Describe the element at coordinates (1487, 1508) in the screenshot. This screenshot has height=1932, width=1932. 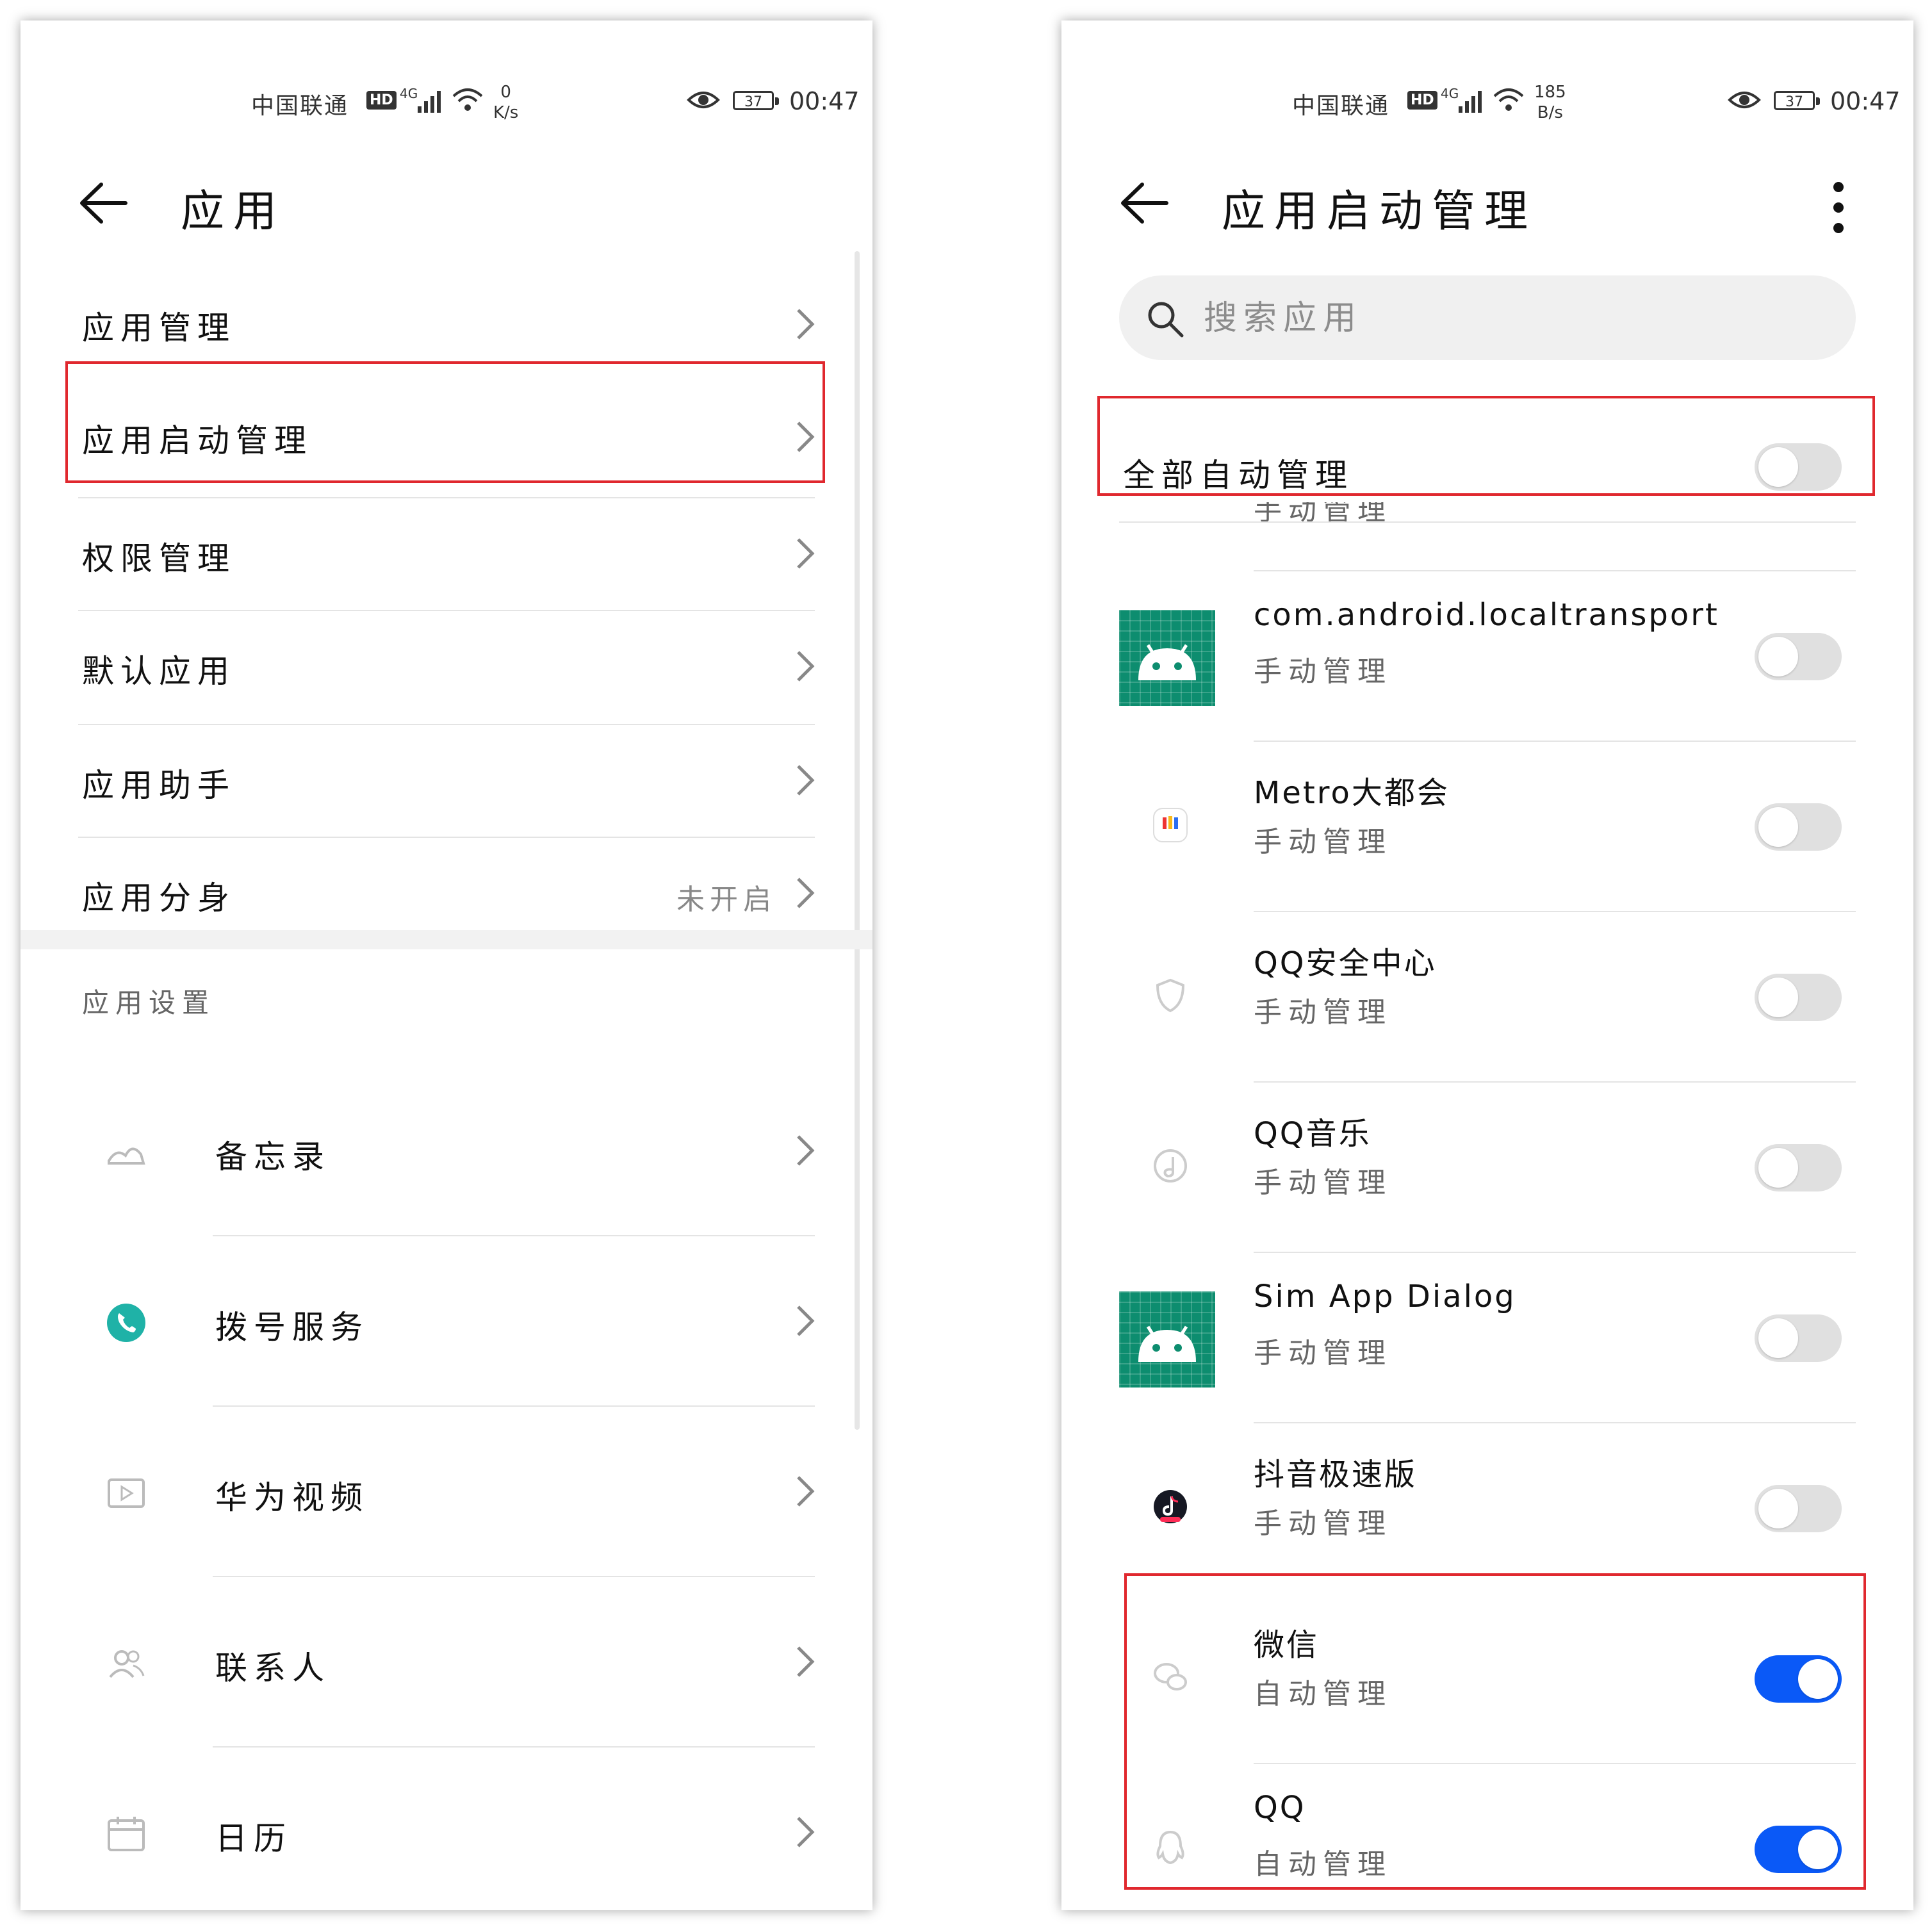
I see `app-row-douyin-lite: 抖音极速版 手动管理` at that location.